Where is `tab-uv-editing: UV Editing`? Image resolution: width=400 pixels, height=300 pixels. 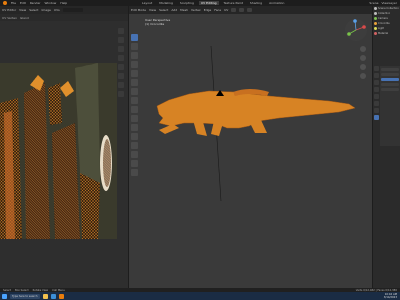
tab-uv-editing: UV Editing is located at coordinates (208, 3).